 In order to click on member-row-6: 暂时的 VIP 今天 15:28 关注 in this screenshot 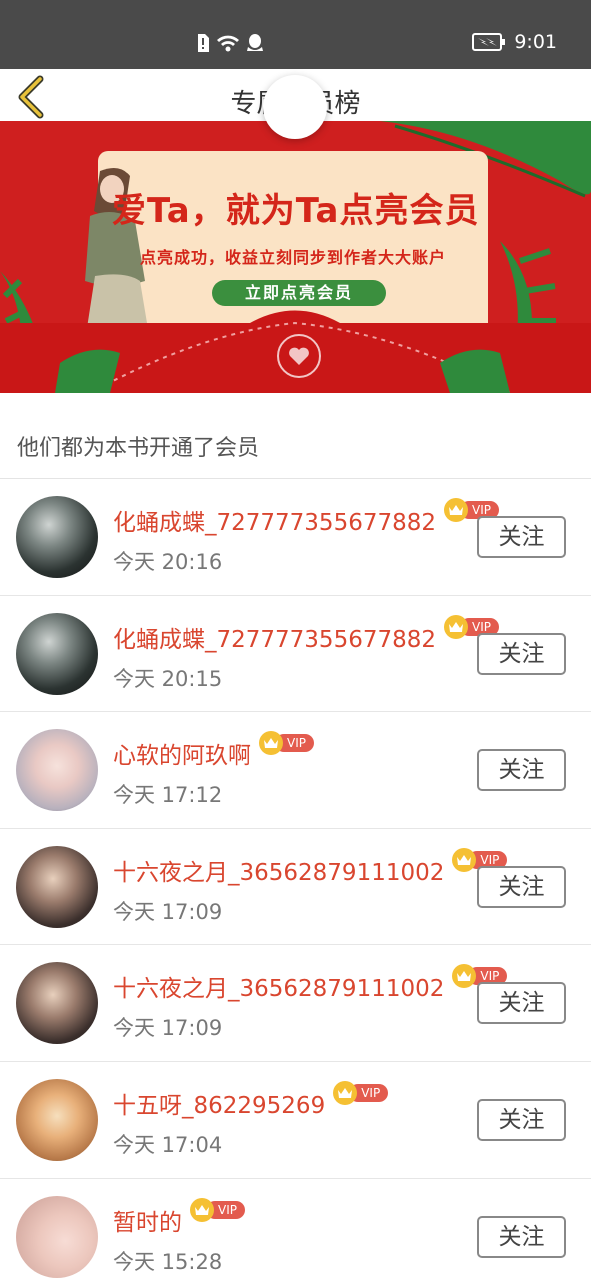, I will do `click(295, 1229)`.